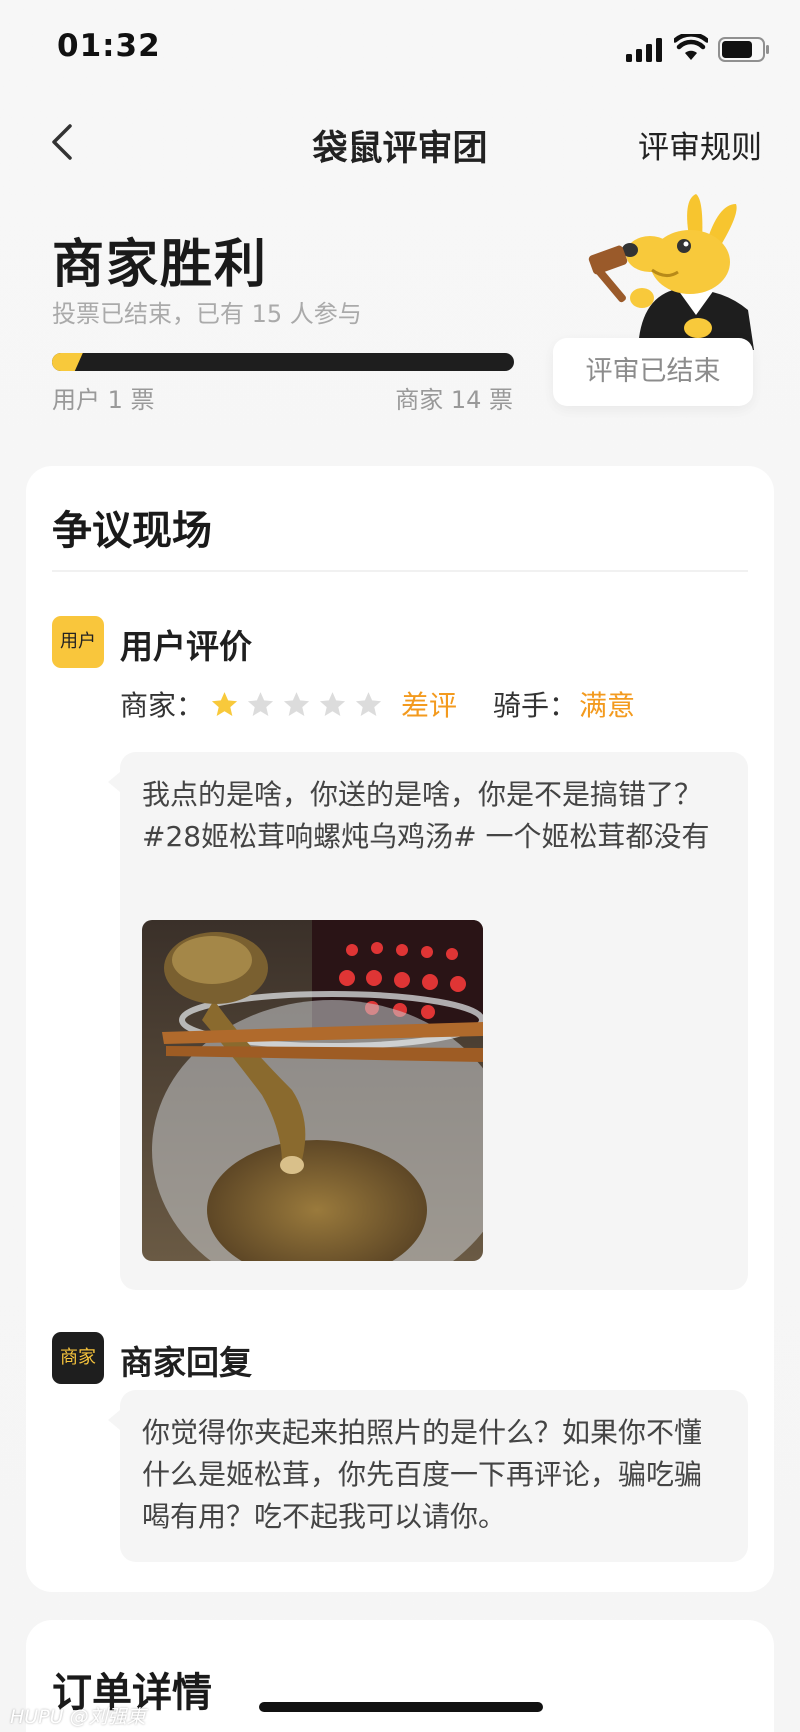 The height and width of the screenshot is (1732, 800). I want to click on user-votes-label: 用户 1 票, so click(103, 400).